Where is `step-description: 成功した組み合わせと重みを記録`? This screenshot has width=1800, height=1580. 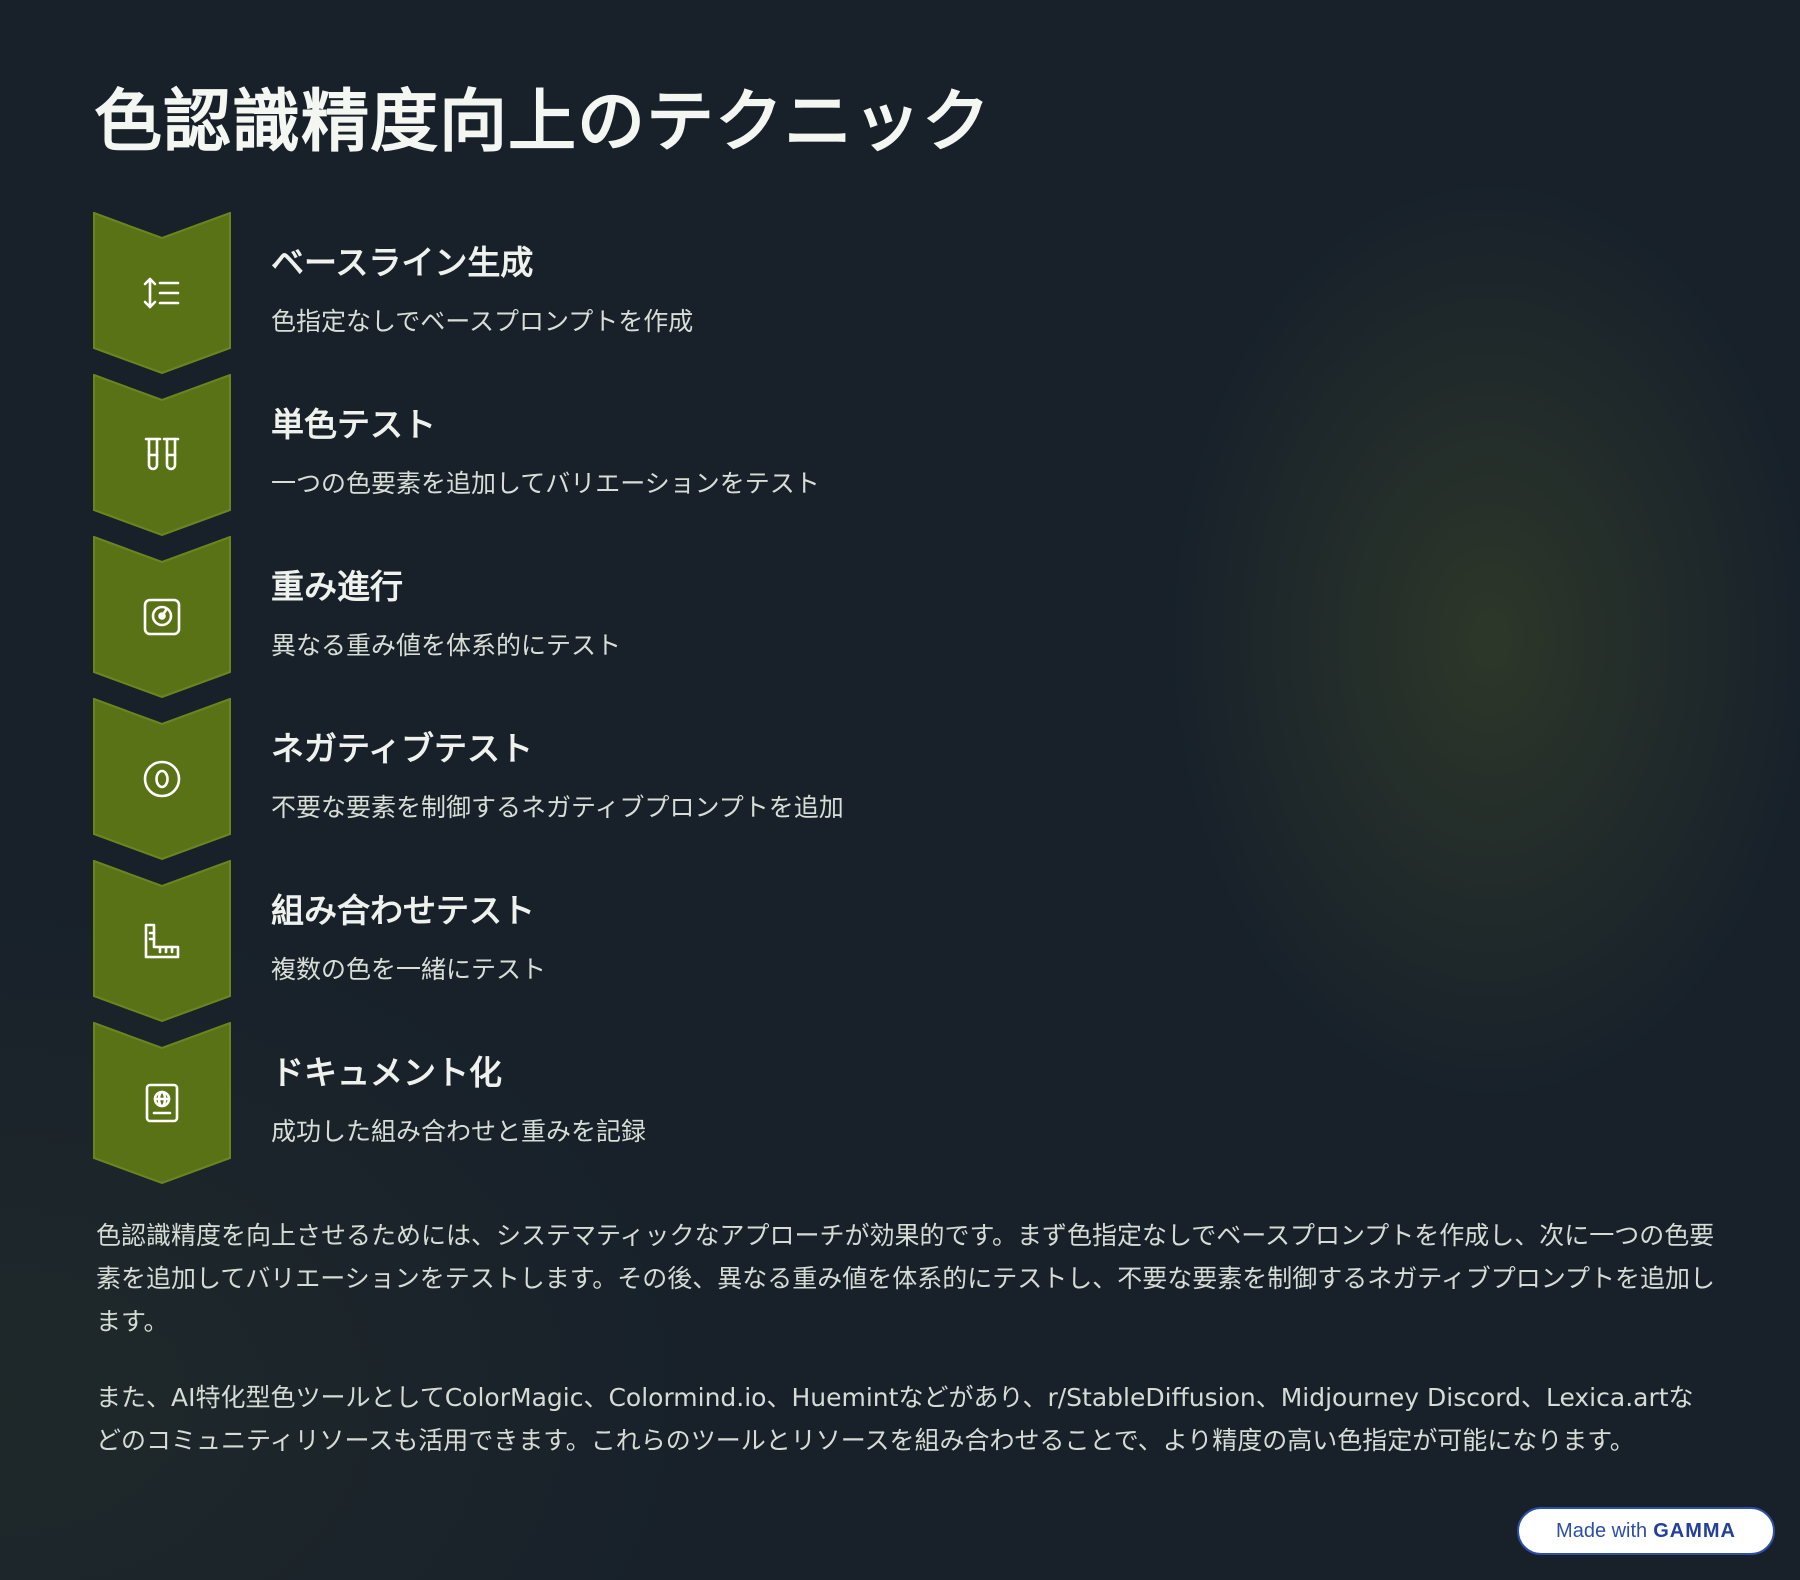
step-description: 成功した組み合わせと重みを記録 is located at coordinates (459, 1131).